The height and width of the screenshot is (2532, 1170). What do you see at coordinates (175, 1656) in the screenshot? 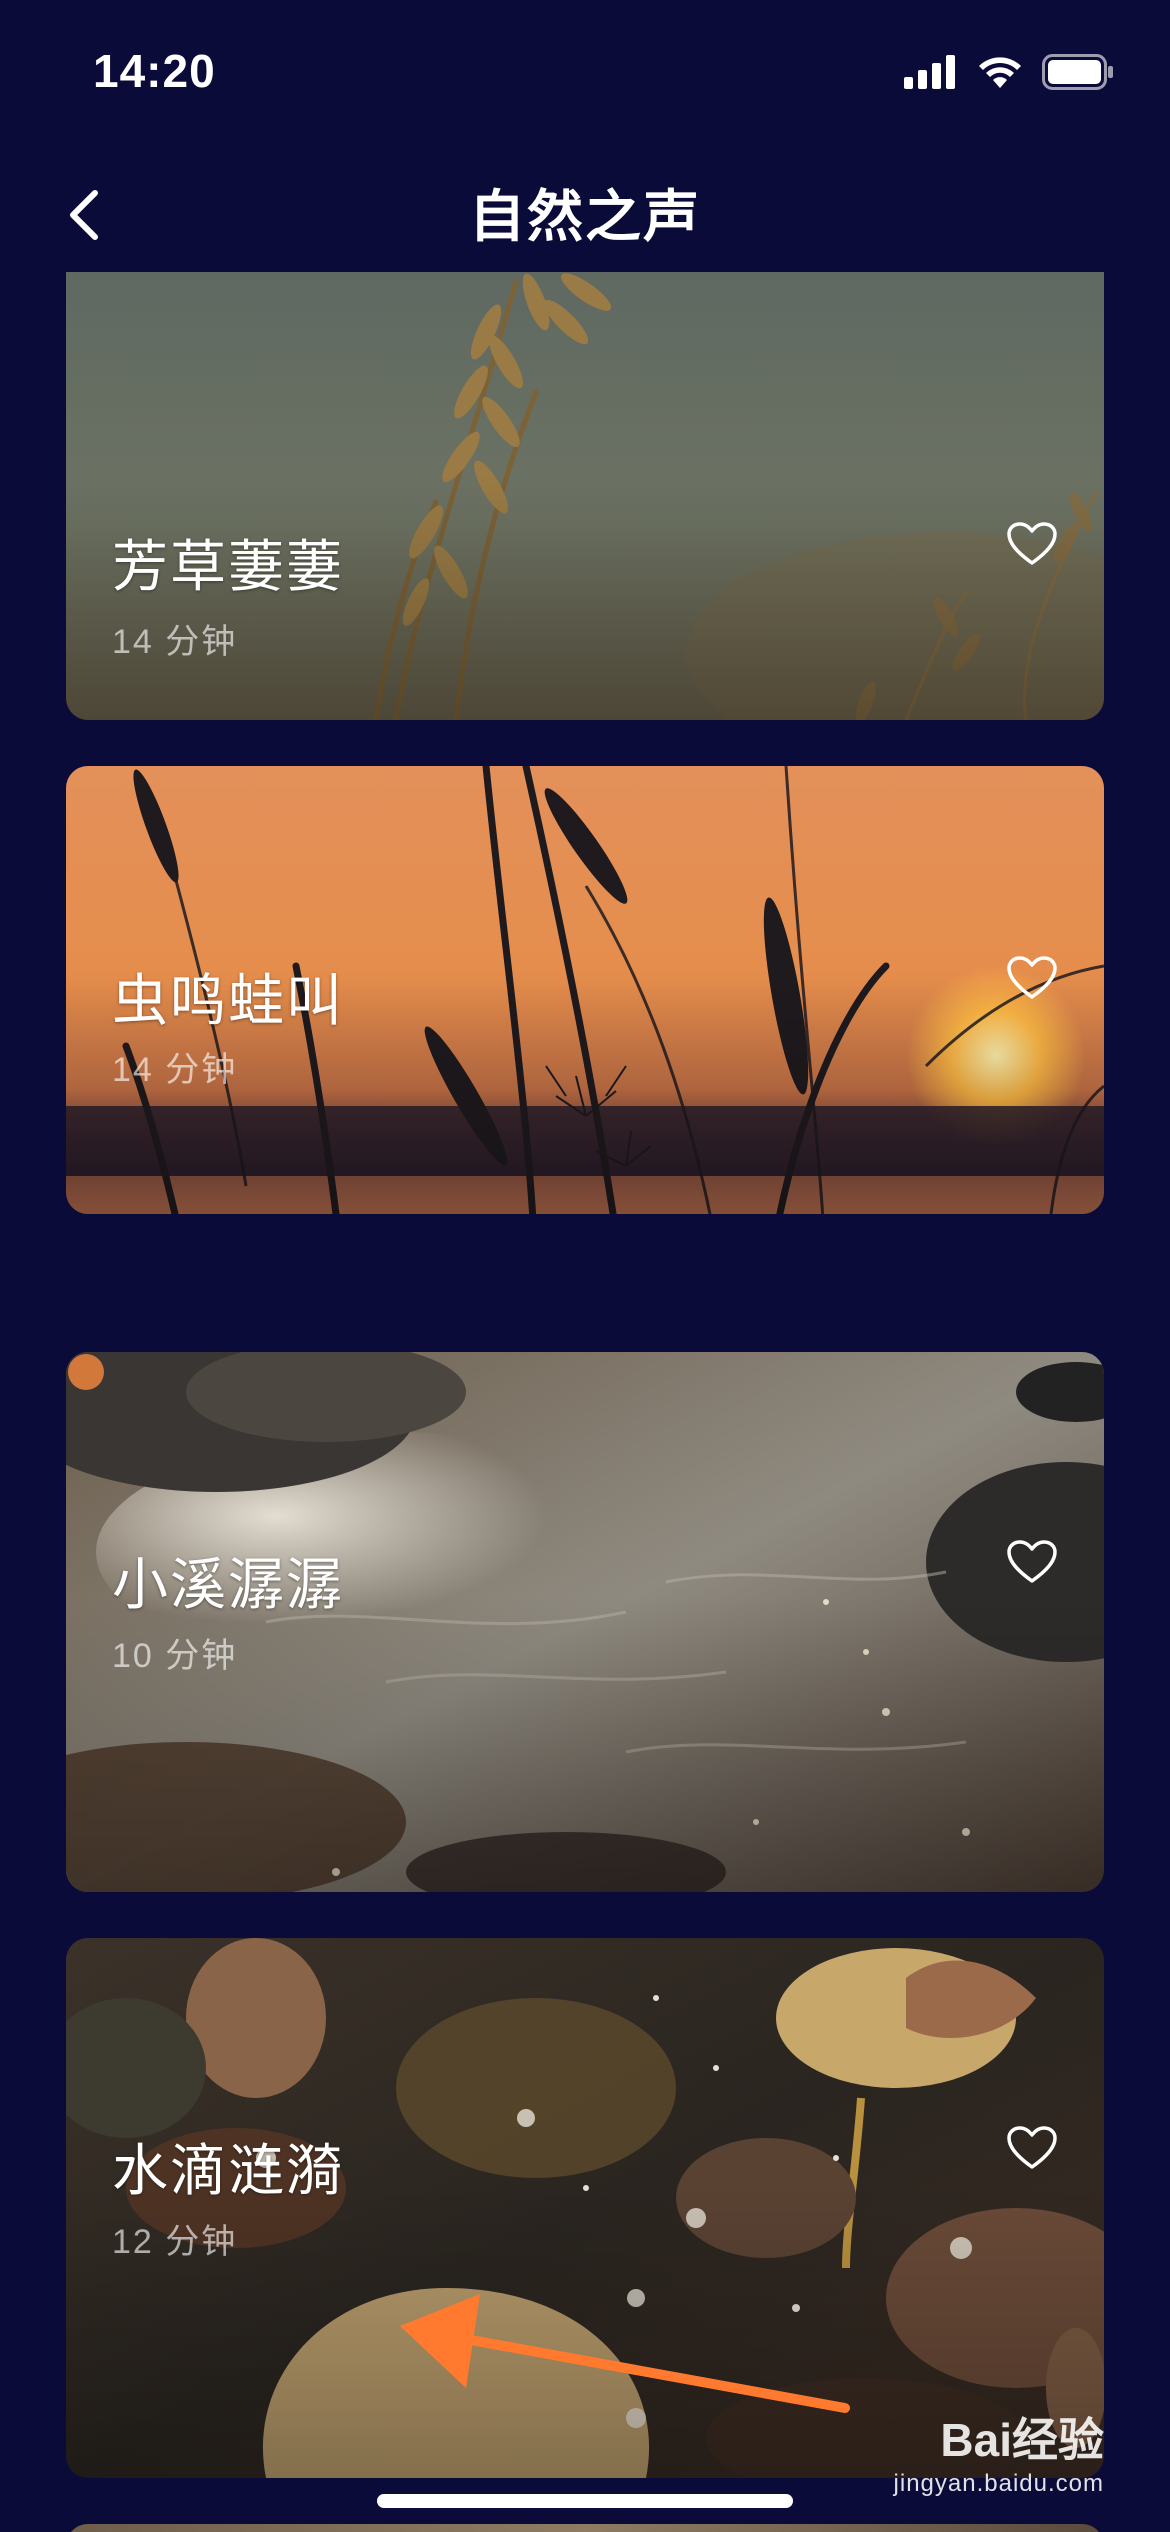
I see `card-duration: 10 分钟` at bounding box center [175, 1656].